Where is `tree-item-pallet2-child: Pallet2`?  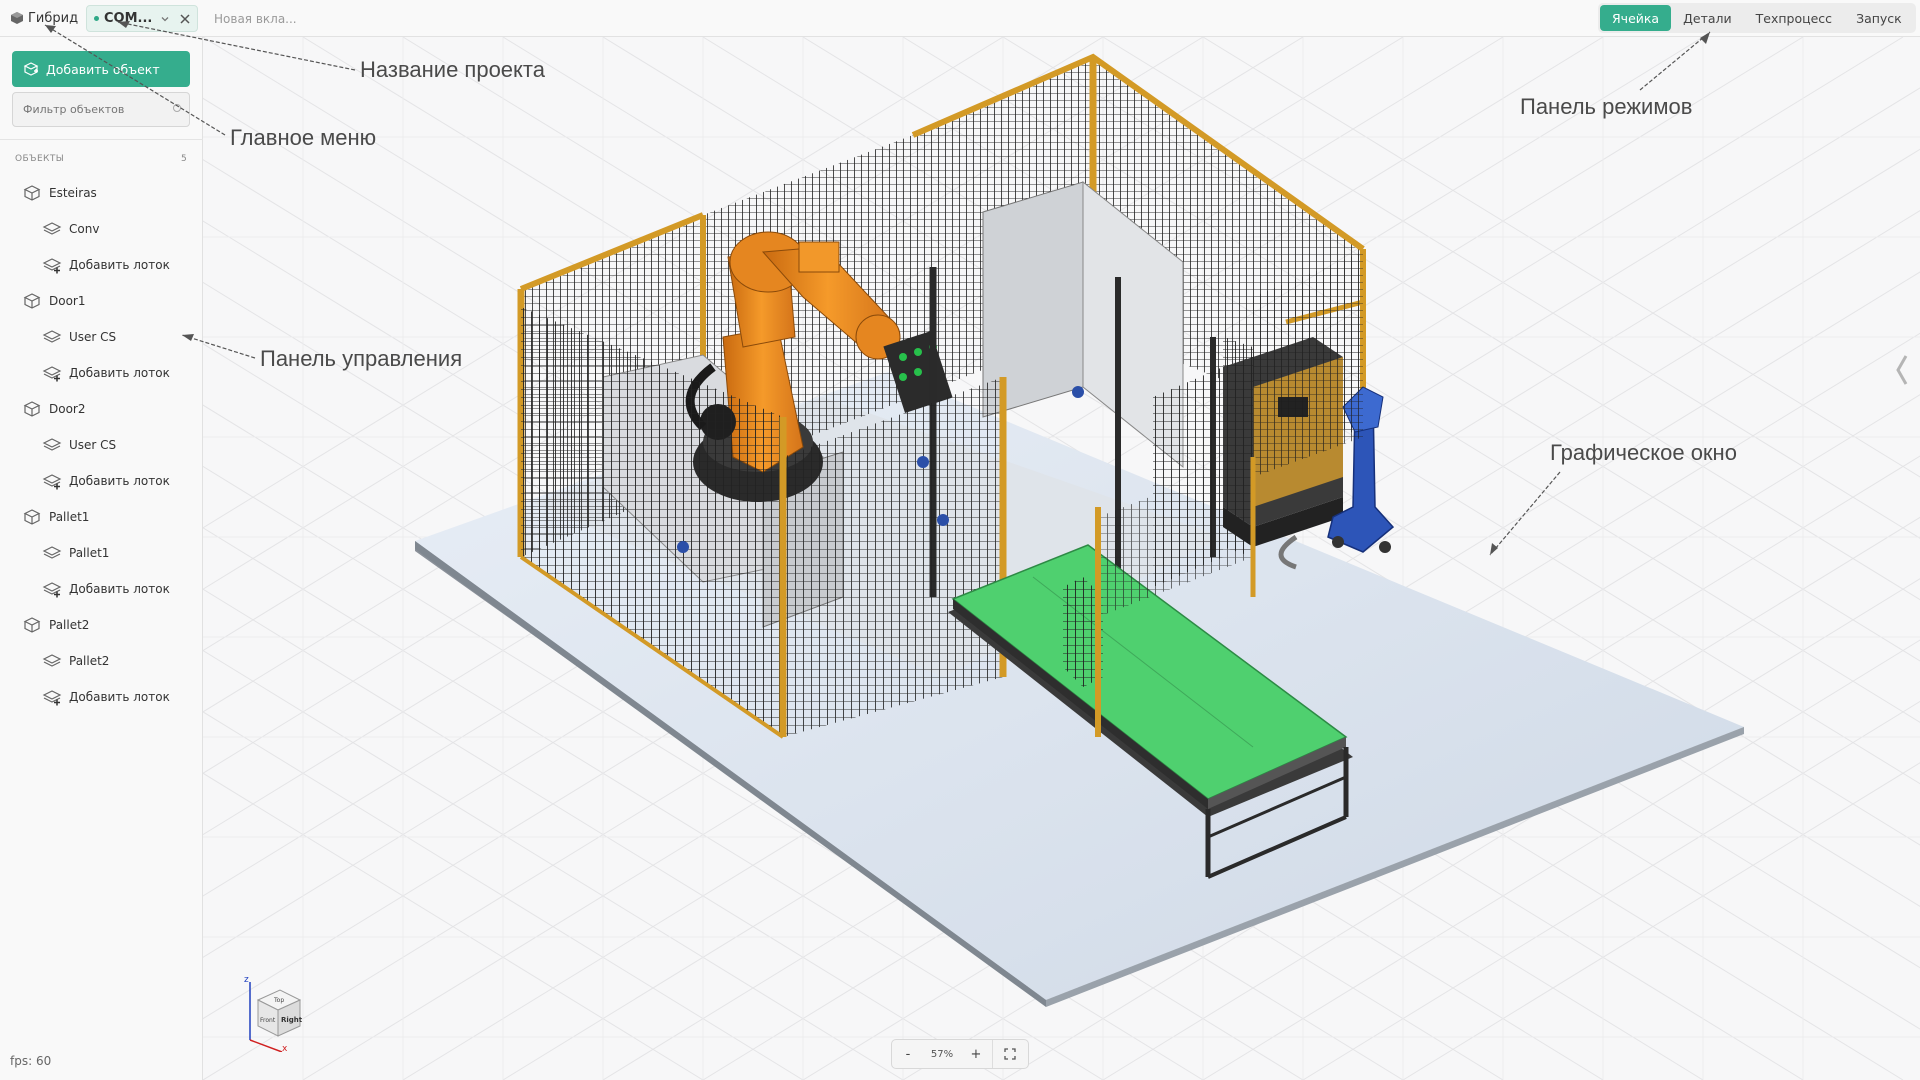
tree-item-pallet2-child: Pallet2 is located at coordinates (101, 661).